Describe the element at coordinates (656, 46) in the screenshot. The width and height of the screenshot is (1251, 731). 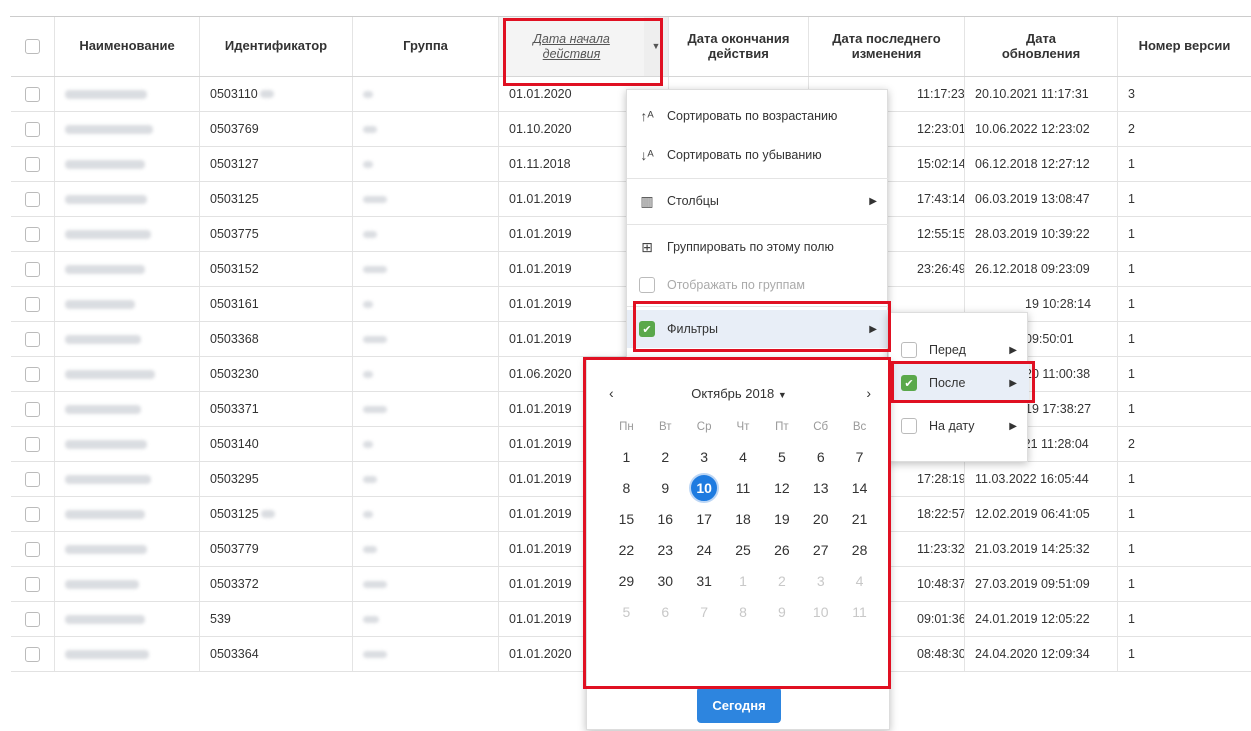
I see `column-menu-dropdown-icon: ▼` at that location.